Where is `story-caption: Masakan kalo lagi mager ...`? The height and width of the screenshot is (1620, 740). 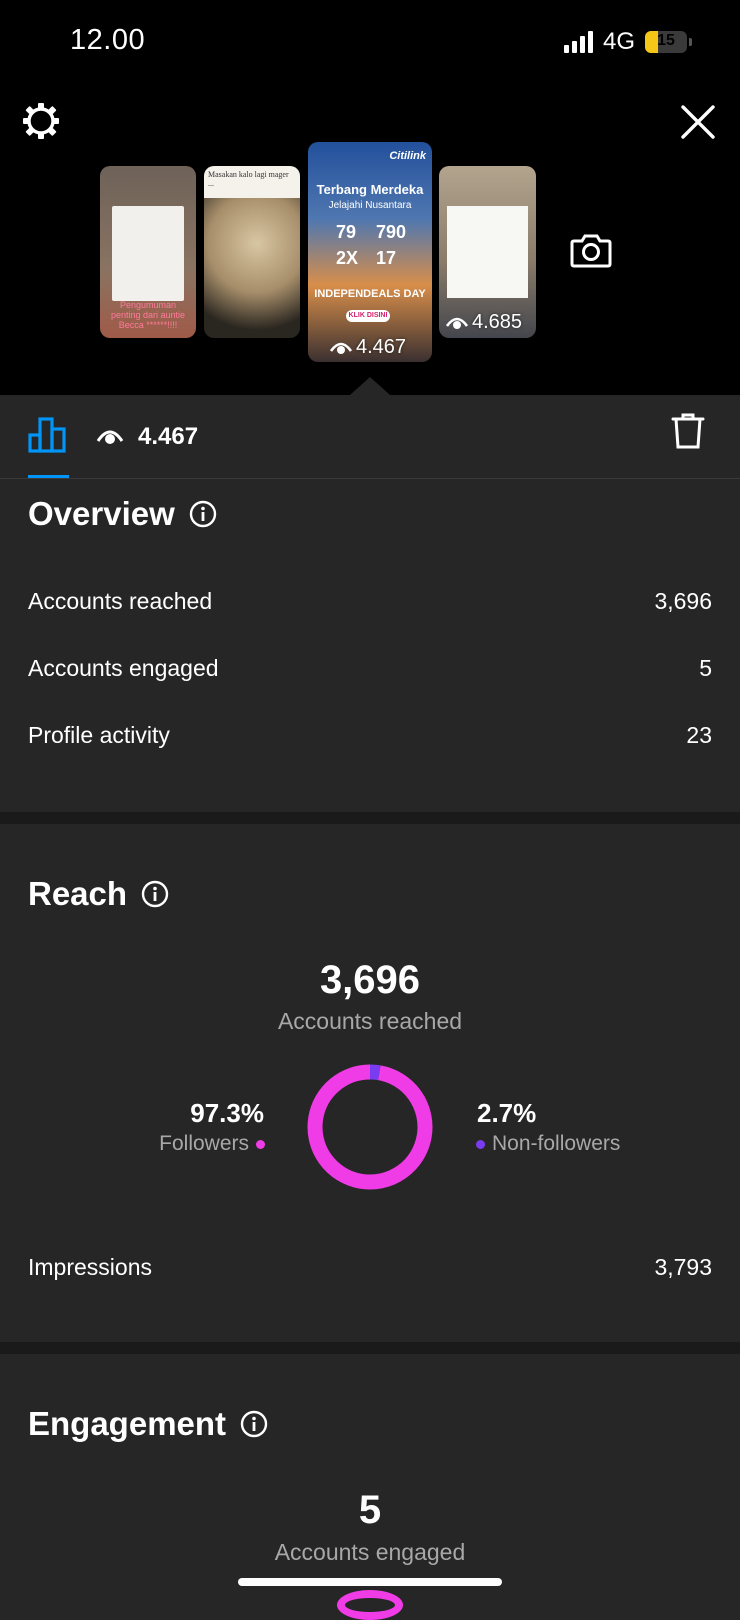 story-caption: Masakan kalo lagi mager ... is located at coordinates (252, 182).